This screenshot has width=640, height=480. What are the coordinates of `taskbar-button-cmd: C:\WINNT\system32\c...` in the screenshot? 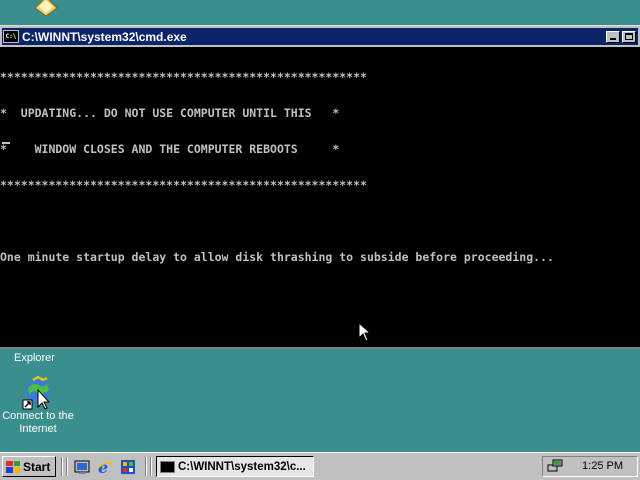 It's located at (235, 466).